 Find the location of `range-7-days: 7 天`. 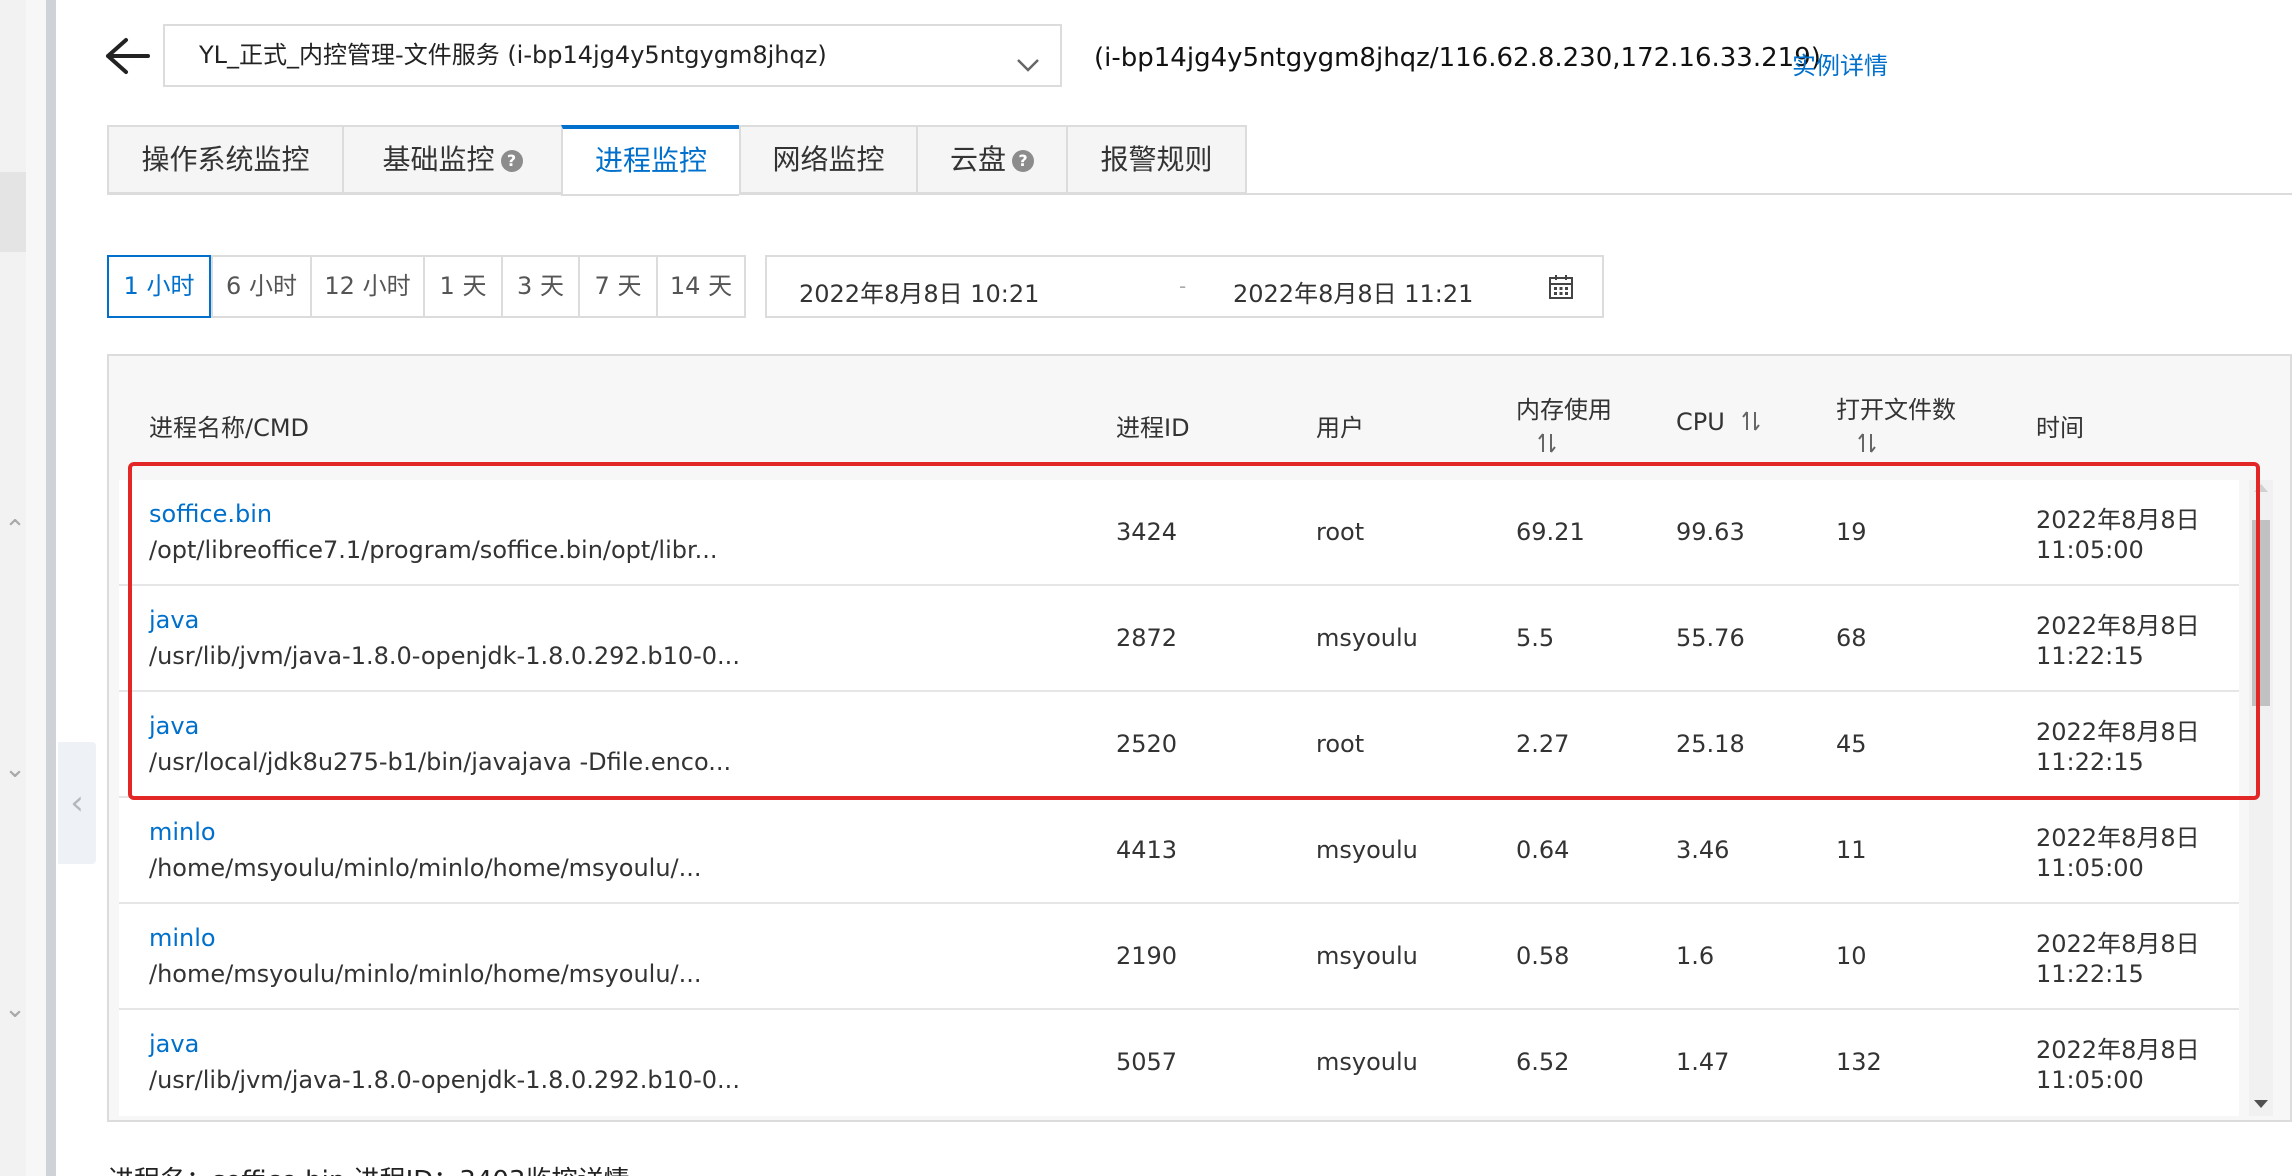

range-7-days: 7 天 is located at coordinates (617, 286).